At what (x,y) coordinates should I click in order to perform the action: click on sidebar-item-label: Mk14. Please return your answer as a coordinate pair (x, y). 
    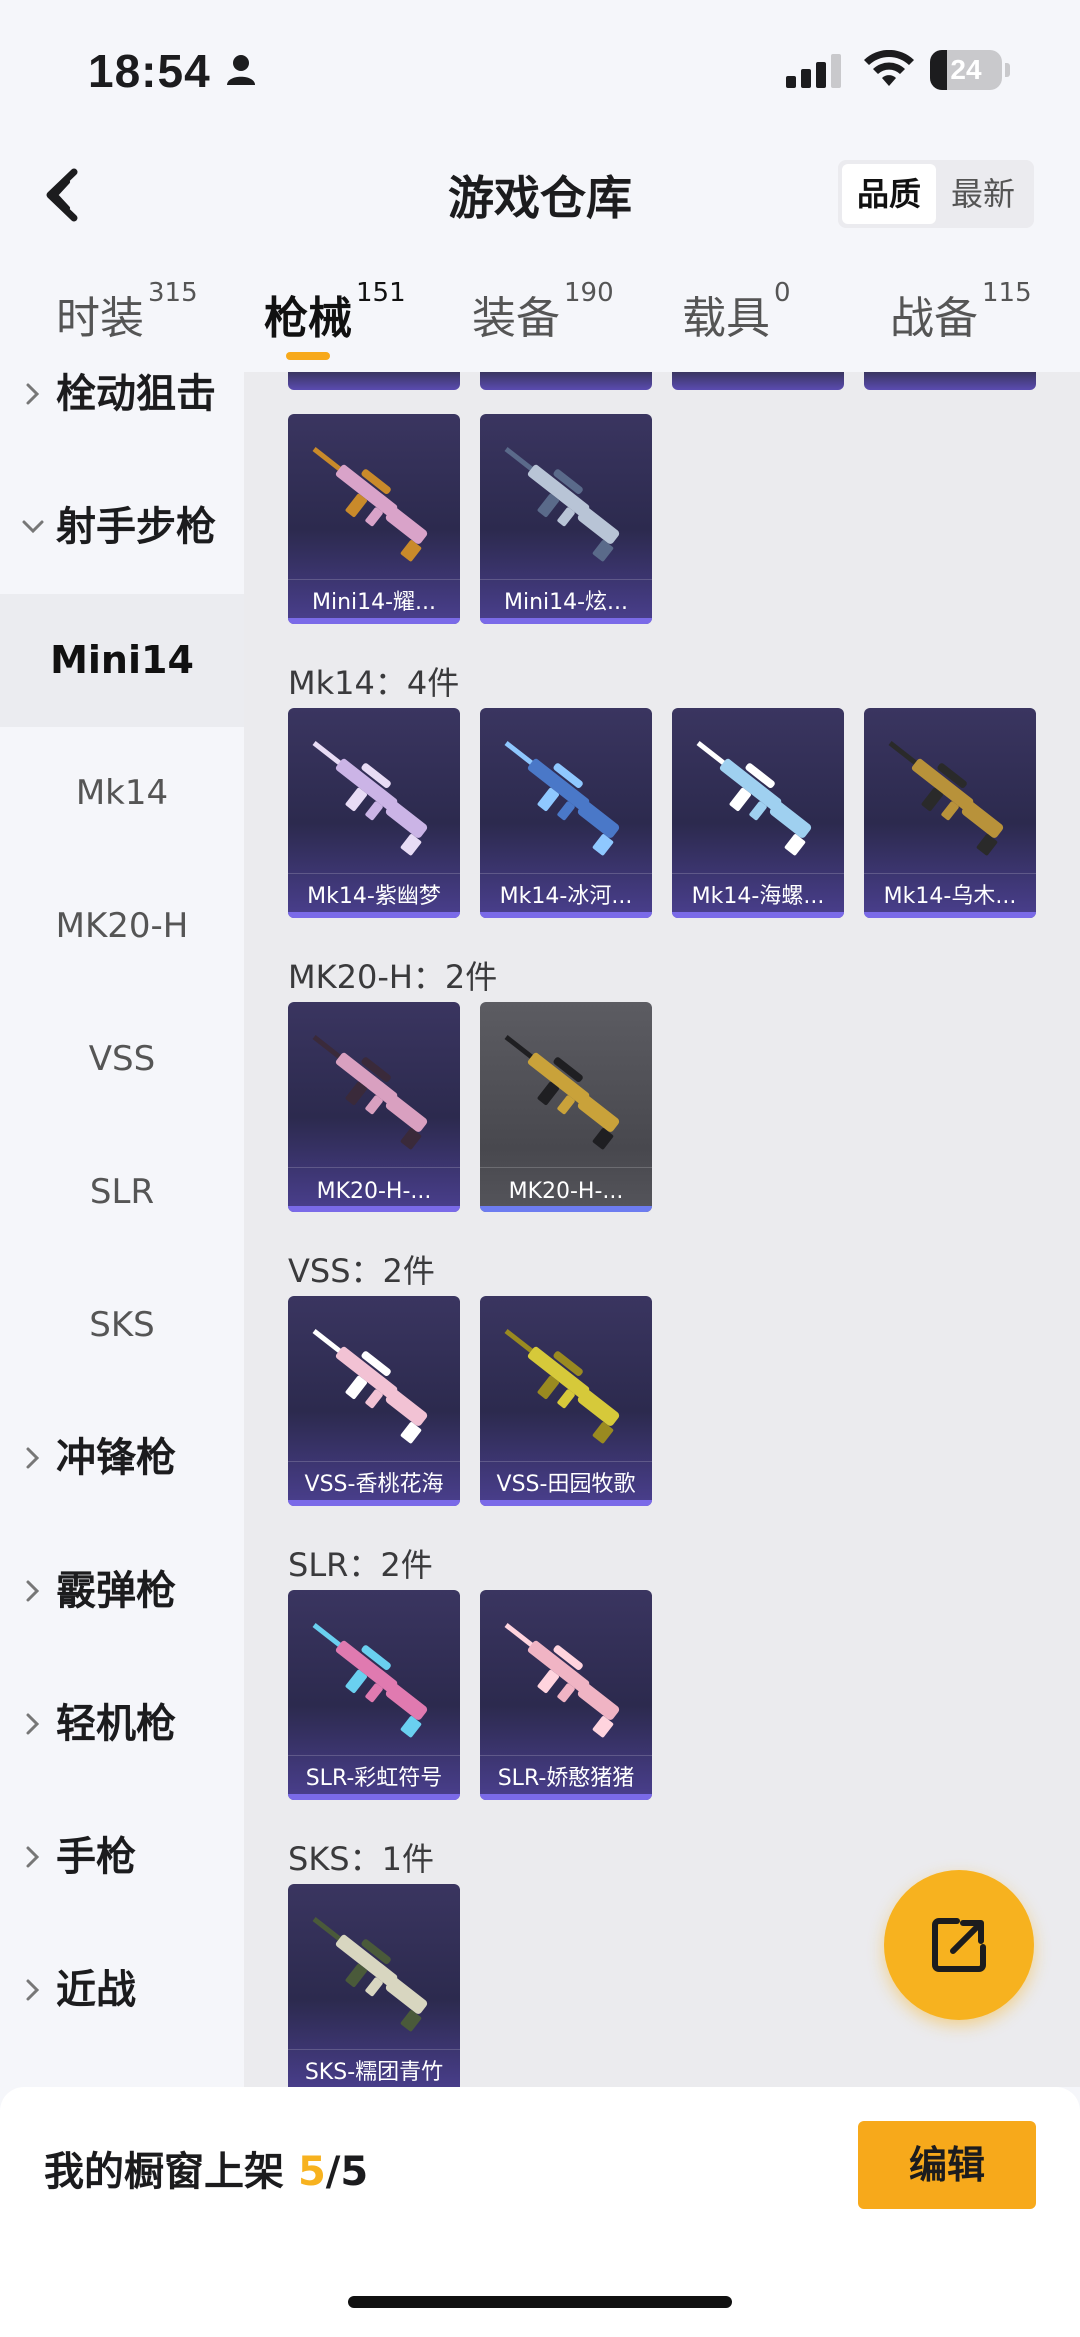
    Looking at the image, I should click on (122, 793).